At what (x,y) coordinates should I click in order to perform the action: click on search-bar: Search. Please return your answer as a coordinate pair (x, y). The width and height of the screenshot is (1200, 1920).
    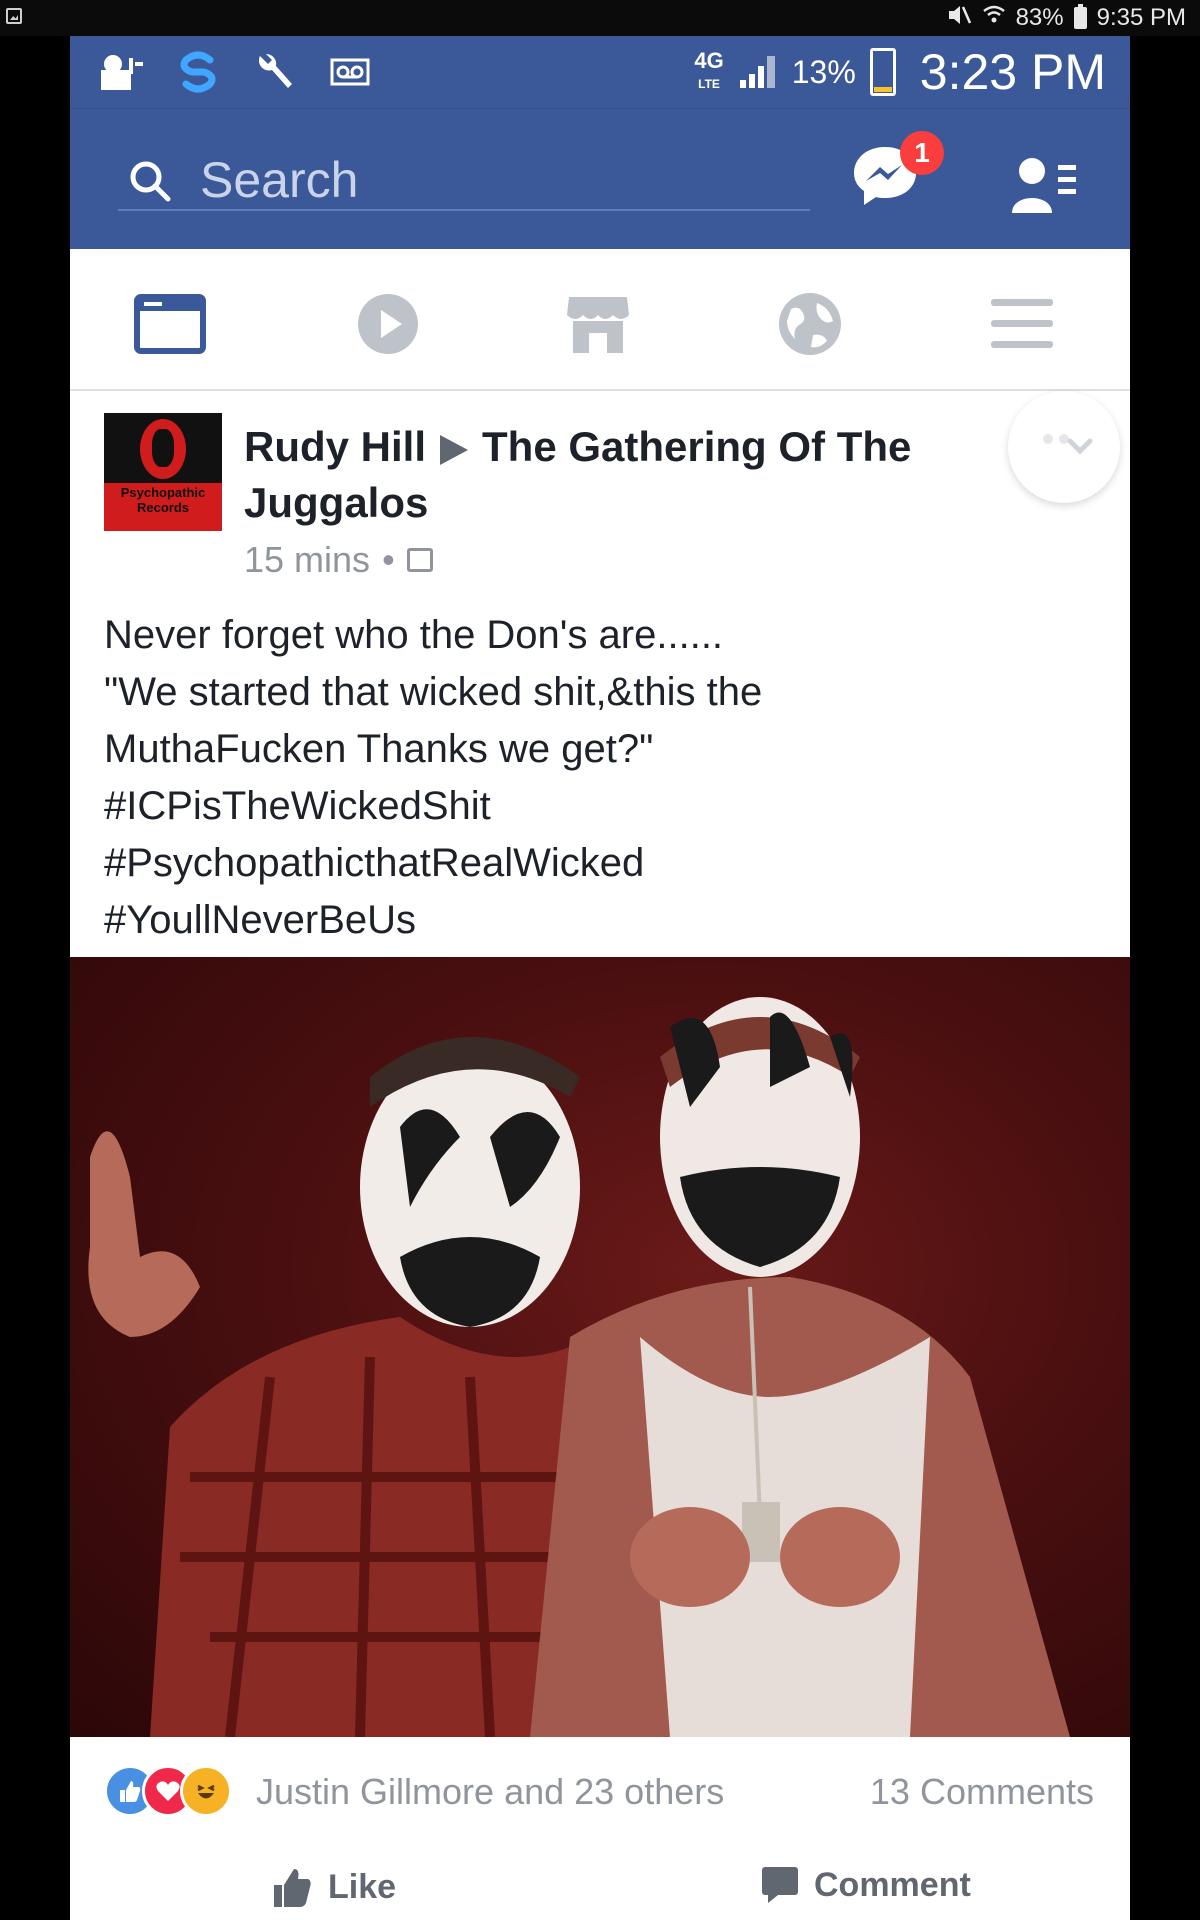
    Looking at the image, I should click on (464, 179).